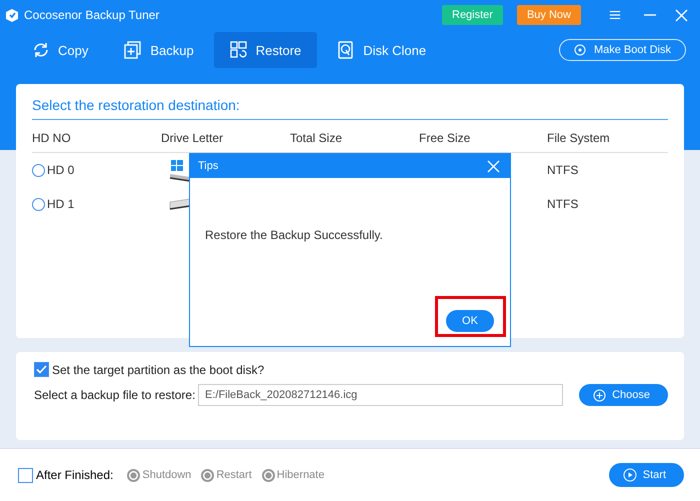  Describe the element at coordinates (158, 369) in the screenshot. I see `checkbox-label: Set the target partition as the boot disk?` at that location.